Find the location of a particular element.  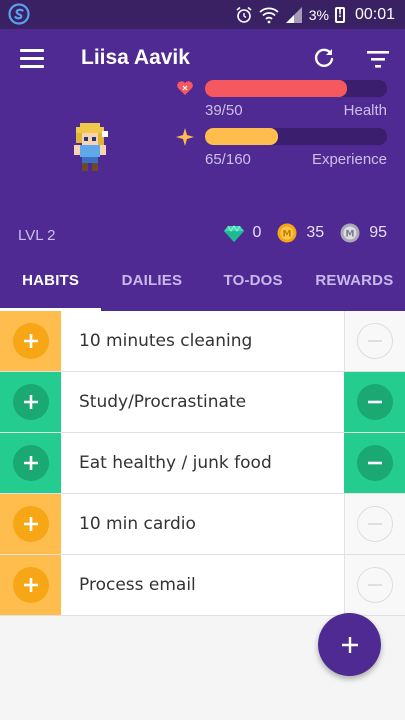

experience-bar-fill is located at coordinates (241, 136).